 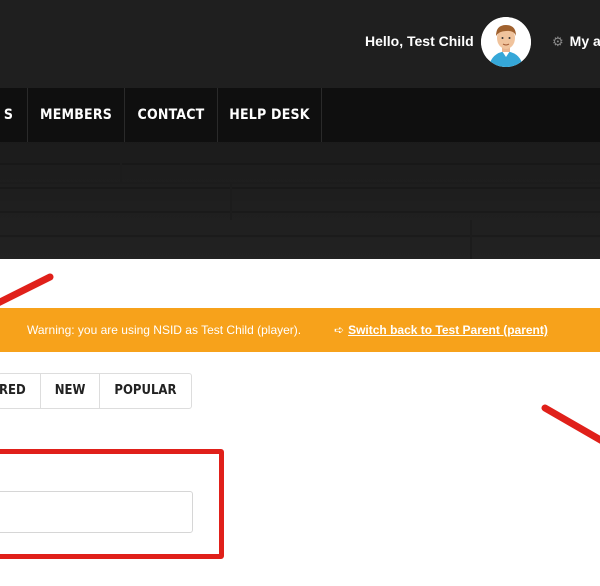 I want to click on annotation-arrow-left, so click(x=27, y=289).